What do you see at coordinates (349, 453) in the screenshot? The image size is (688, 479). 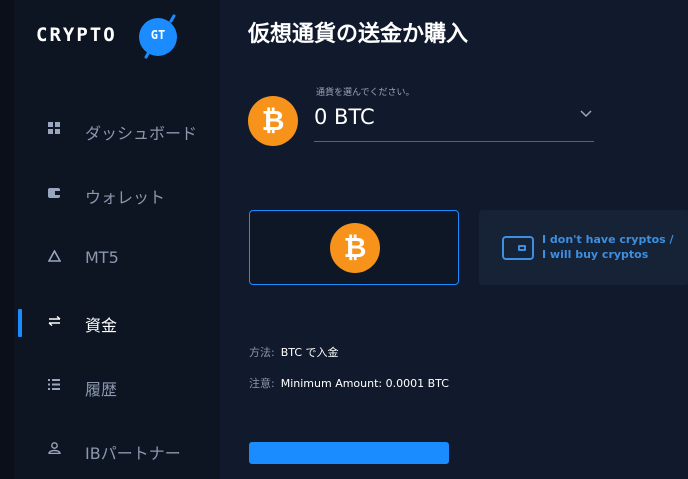 I see `submit-button` at bounding box center [349, 453].